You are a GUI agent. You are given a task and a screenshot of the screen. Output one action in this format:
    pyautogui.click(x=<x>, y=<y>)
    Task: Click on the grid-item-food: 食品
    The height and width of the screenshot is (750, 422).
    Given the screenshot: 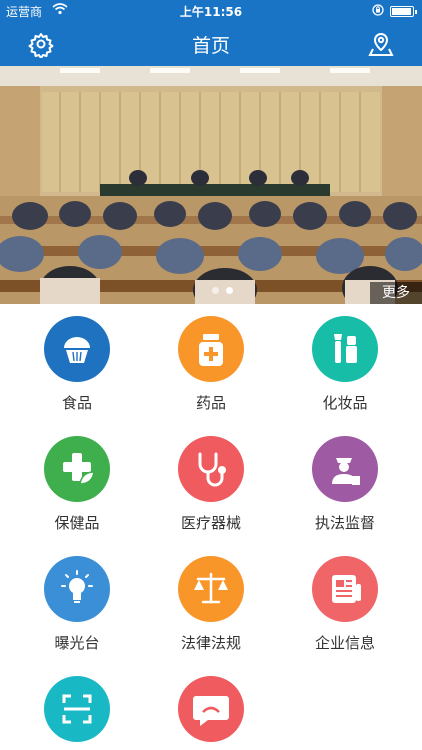 What is the action you would take?
    pyautogui.click(x=77, y=364)
    